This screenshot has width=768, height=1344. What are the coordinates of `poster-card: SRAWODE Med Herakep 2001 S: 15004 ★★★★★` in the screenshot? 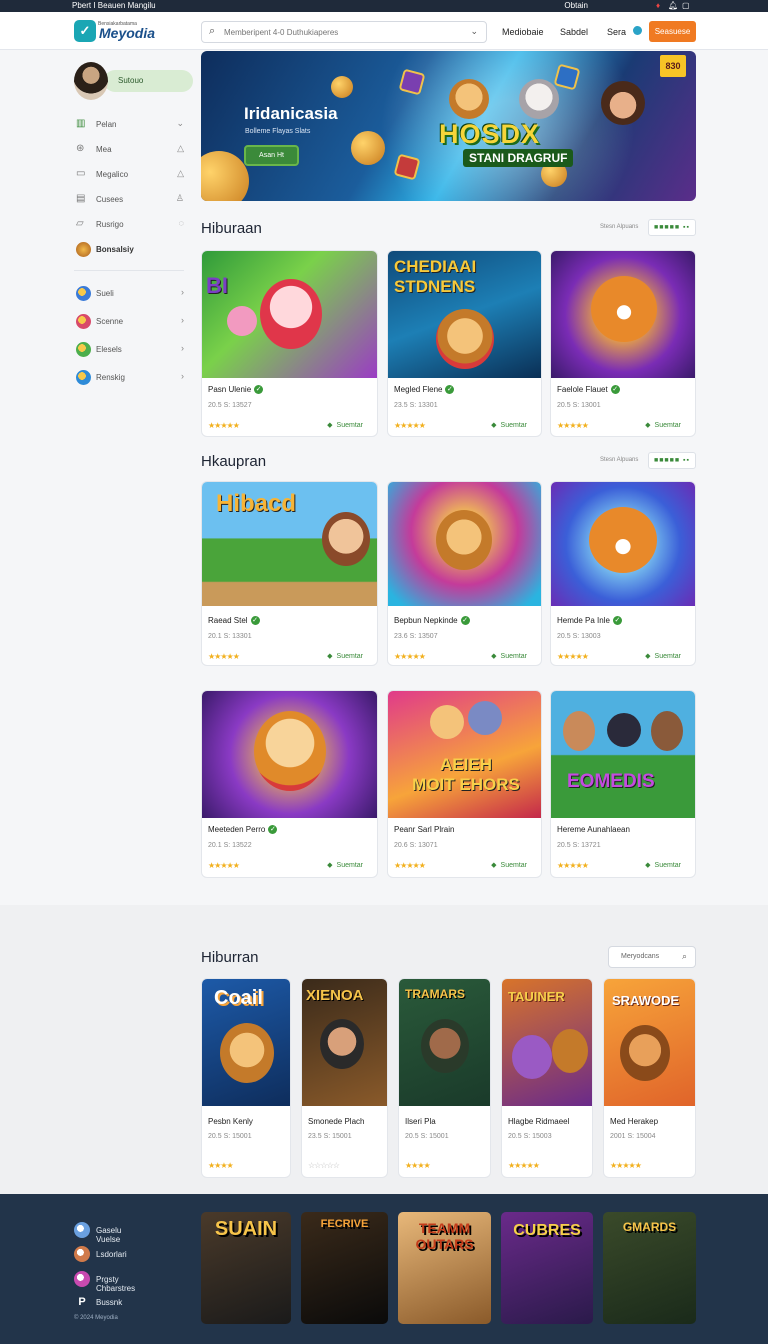 It's located at (649, 1078).